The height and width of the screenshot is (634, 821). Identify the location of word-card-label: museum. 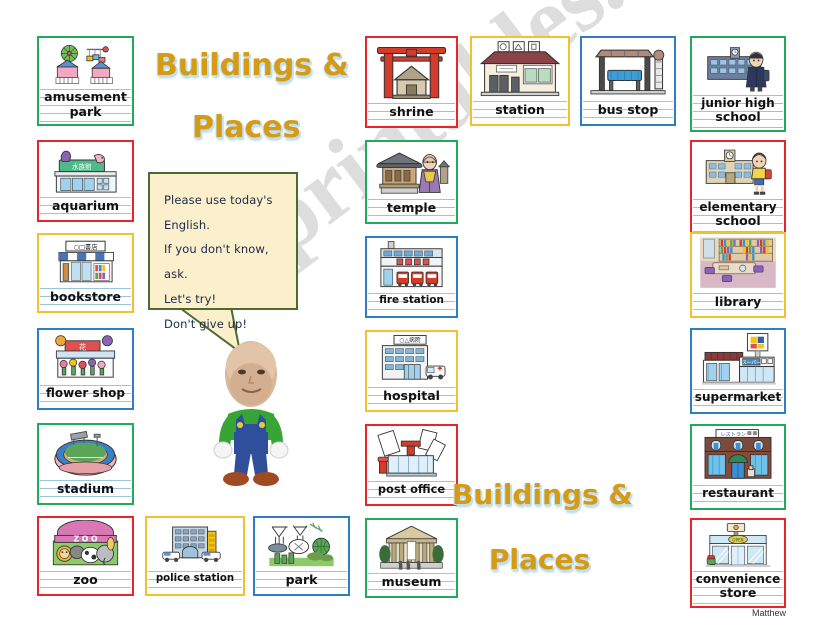
(411, 584).